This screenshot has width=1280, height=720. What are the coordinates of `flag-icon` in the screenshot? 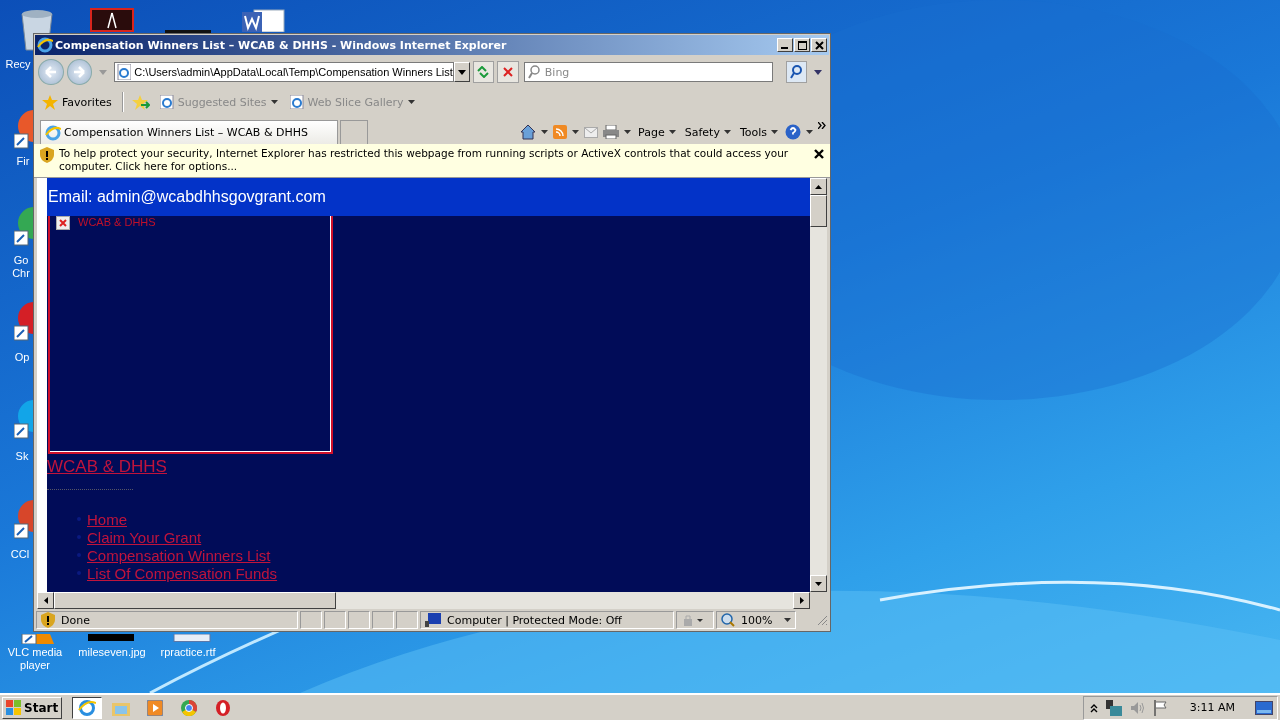 It's located at (1160, 707).